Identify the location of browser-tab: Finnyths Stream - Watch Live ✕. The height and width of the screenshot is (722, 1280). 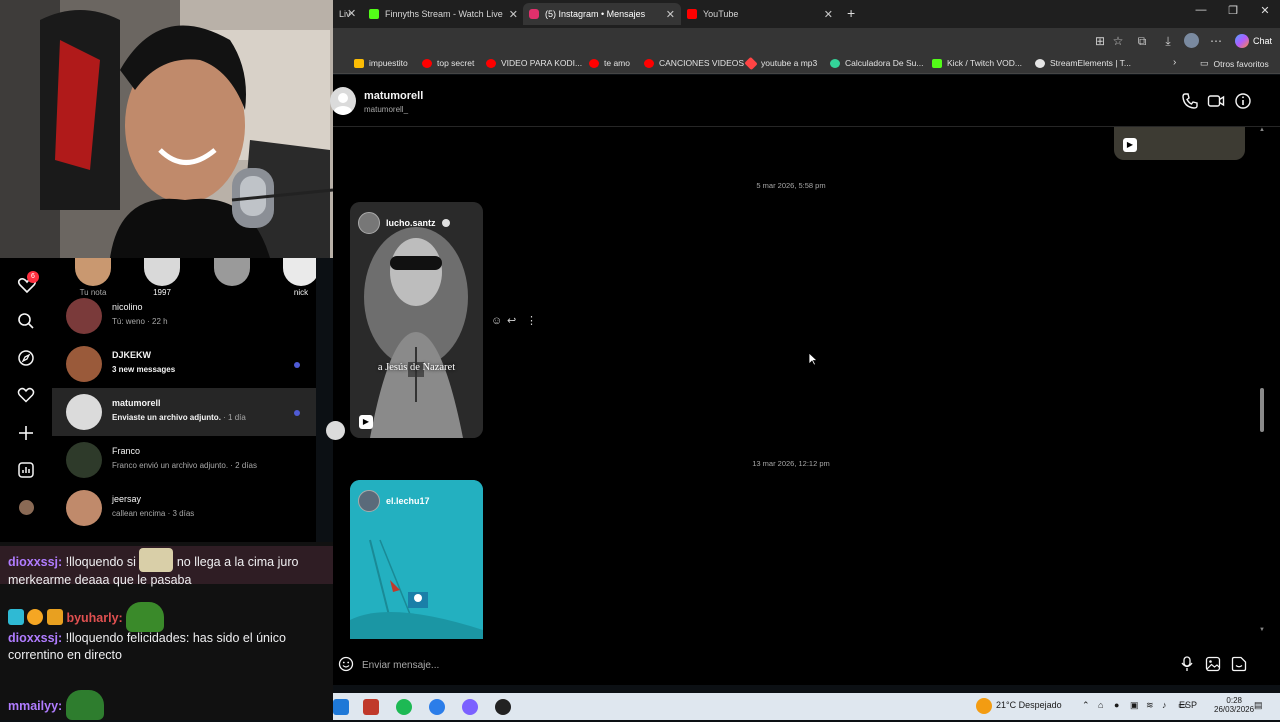
(443, 14).